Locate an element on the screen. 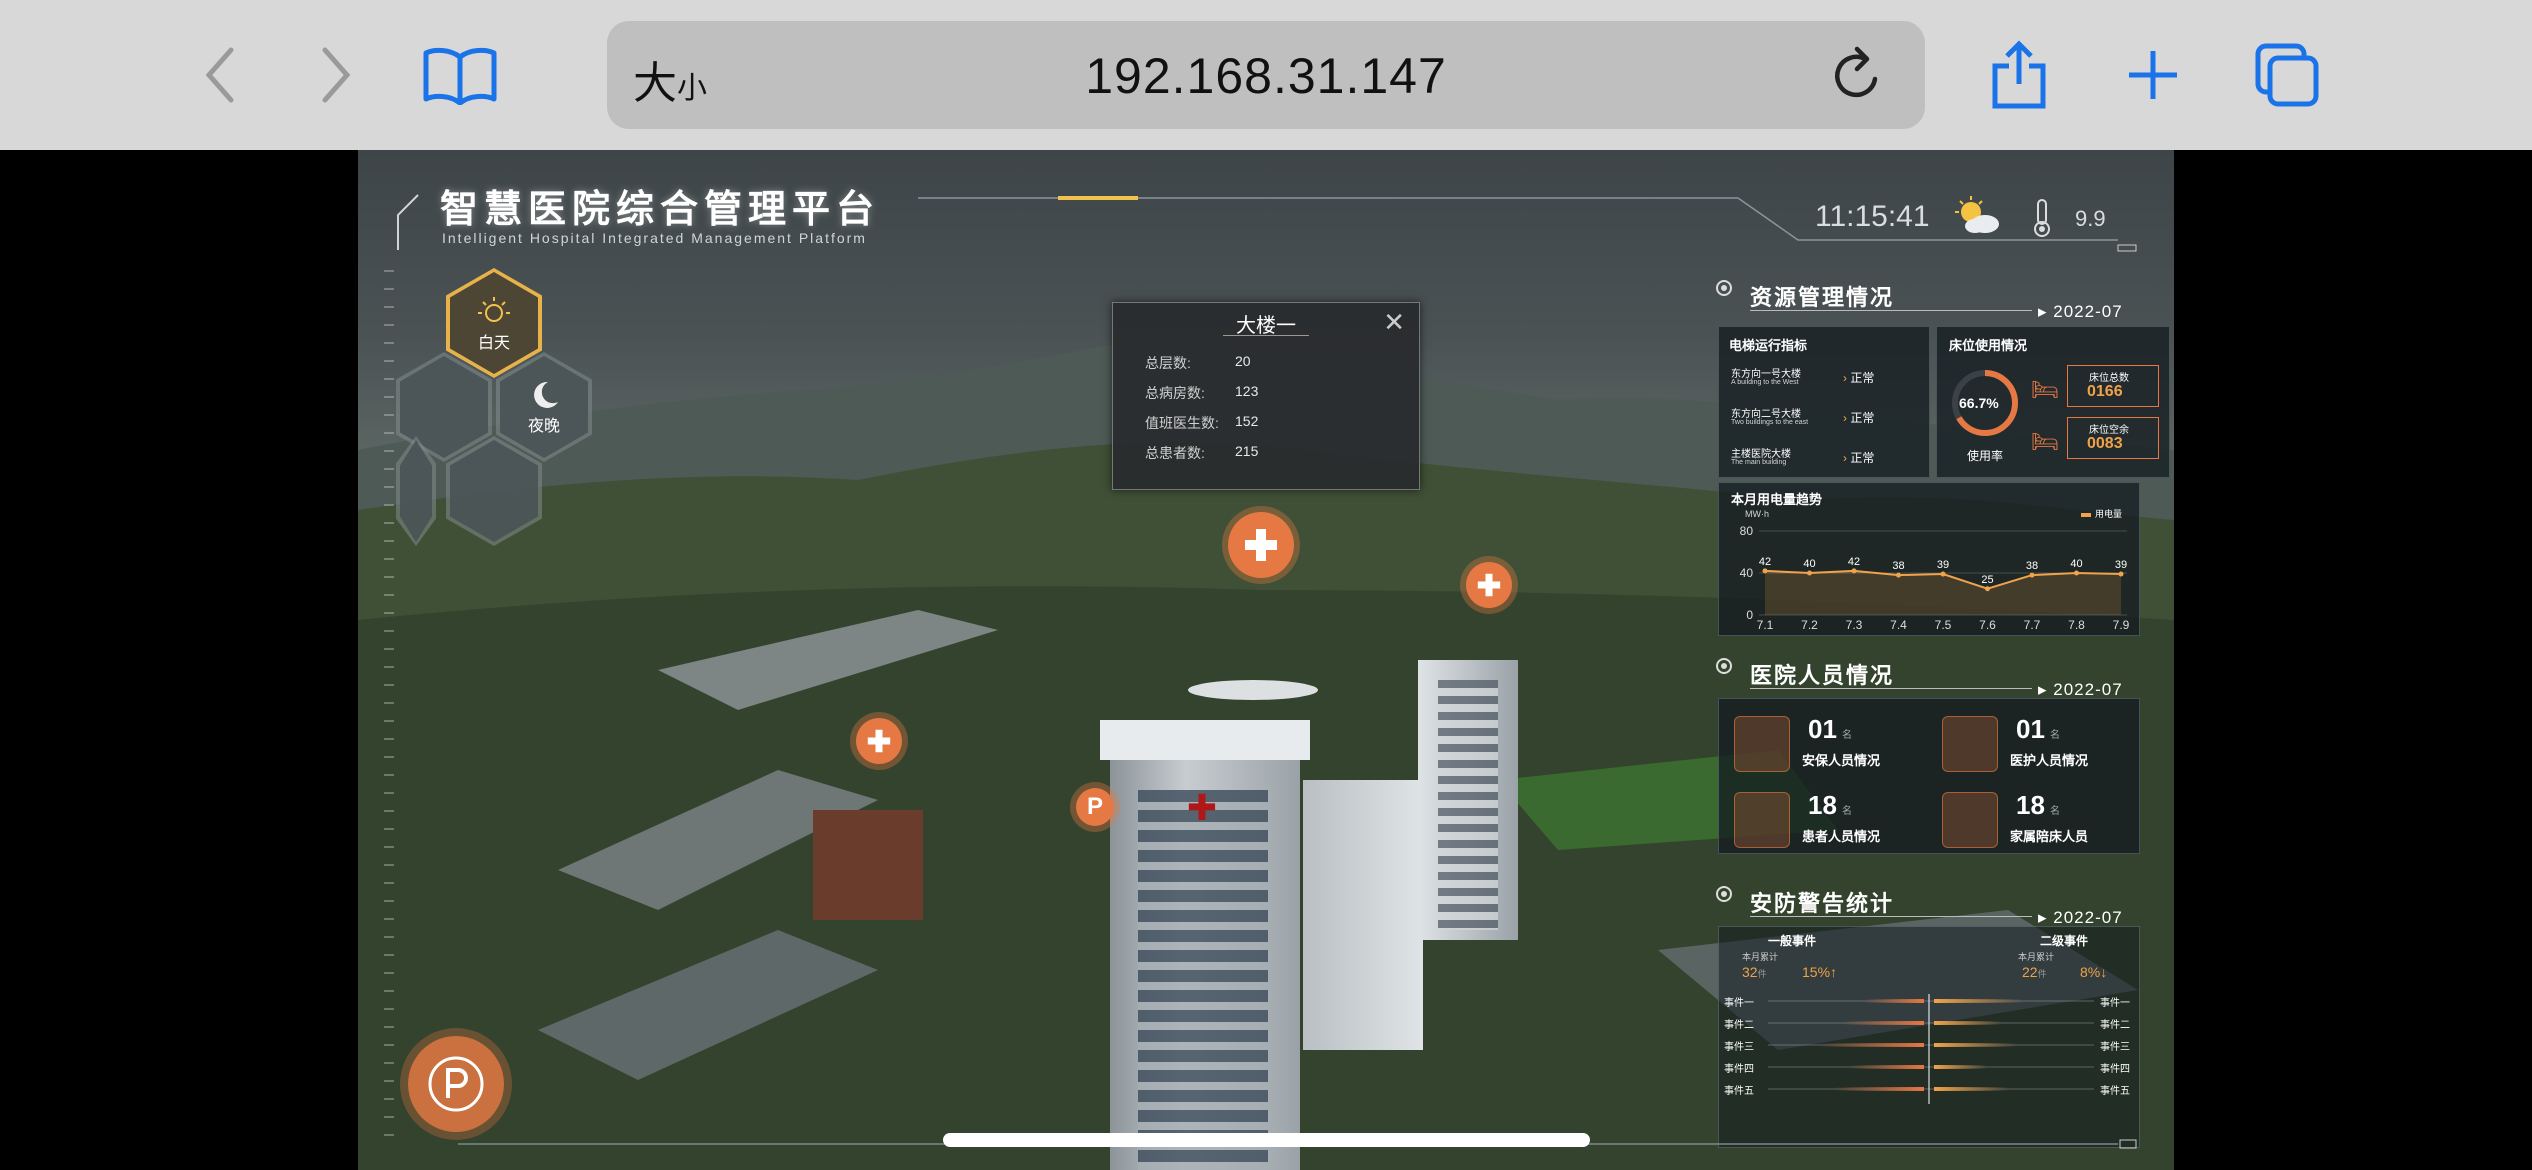  side-building is located at coordinates (1363, 915).